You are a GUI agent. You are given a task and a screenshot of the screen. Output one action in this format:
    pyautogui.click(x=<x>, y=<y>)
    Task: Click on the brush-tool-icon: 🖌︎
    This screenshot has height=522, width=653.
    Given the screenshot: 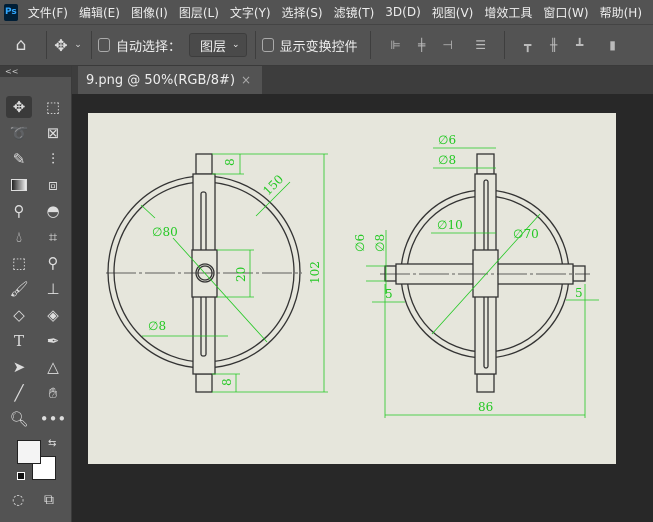 What is the action you would take?
    pyautogui.click(x=19, y=289)
    